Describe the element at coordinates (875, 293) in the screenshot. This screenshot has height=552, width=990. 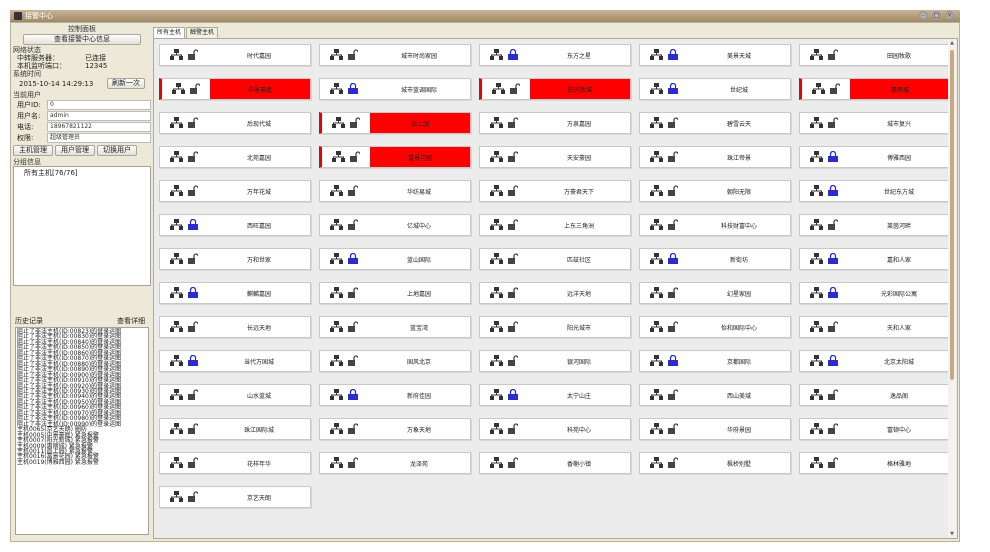
I see `host-tile: 光彩国际公寓` at that location.